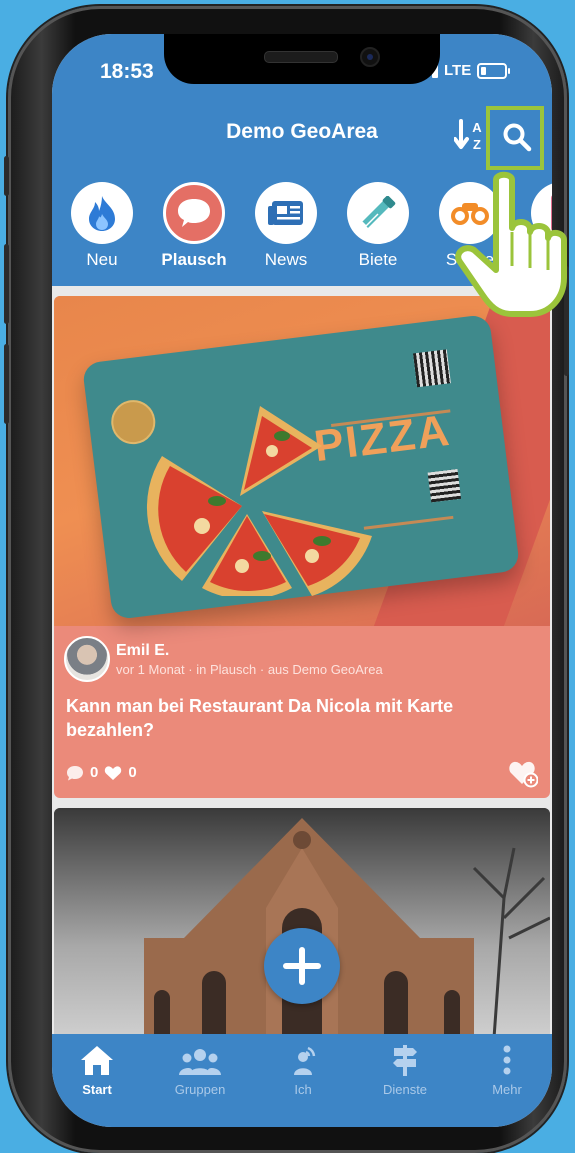 Image resolution: width=575 pixels, height=1153 pixels. I want to click on category-biete: Biete, so click(378, 226).